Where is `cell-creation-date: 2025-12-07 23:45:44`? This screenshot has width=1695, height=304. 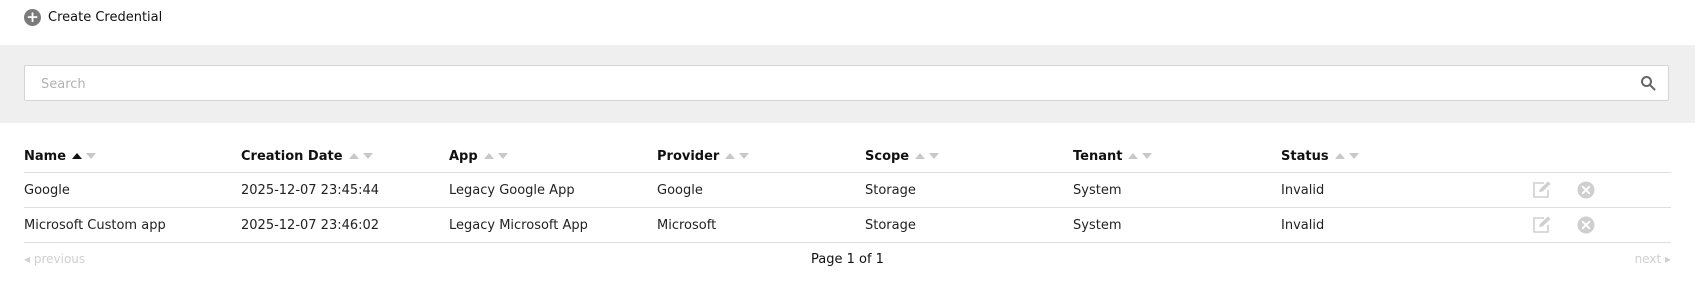 cell-creation-date: 2025-12-07 23:45:44 is located at coordinates (345, 190).